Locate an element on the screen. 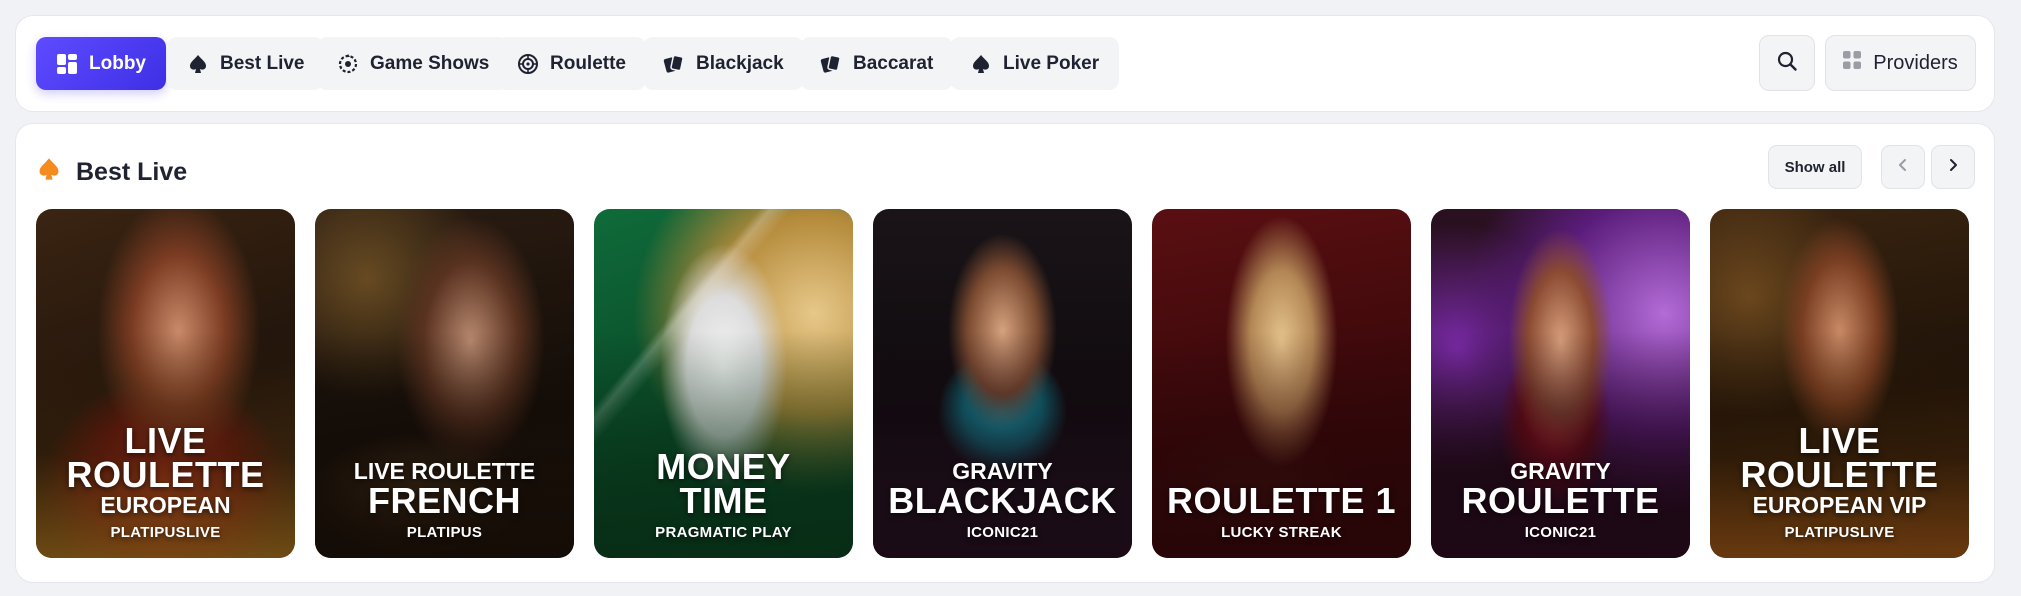  tab-blackjack: Blackjack is located at coordinates (723, 63).